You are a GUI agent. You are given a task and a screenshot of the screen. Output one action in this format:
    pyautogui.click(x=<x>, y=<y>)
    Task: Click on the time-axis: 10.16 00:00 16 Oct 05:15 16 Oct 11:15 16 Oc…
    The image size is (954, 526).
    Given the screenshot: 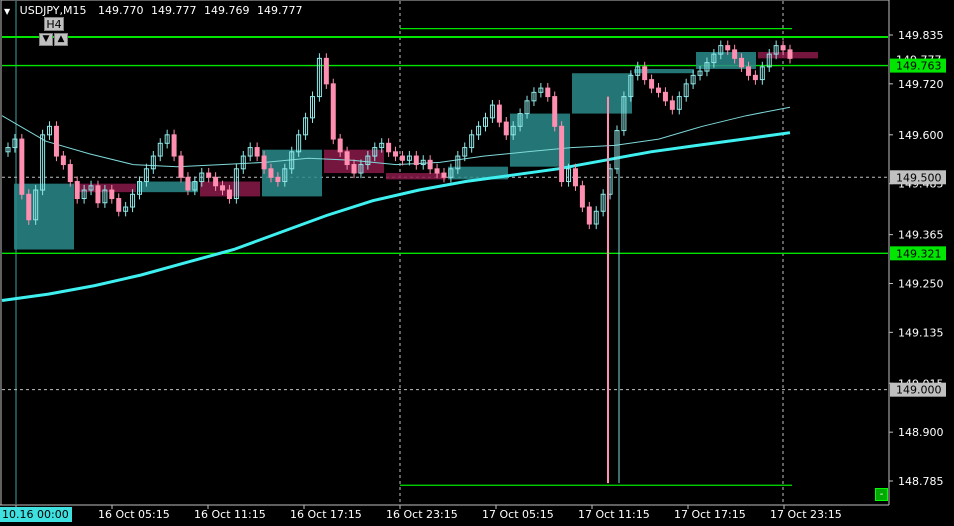 What is the action you would take?
    pyautogui.click(x=421, y=513)
    